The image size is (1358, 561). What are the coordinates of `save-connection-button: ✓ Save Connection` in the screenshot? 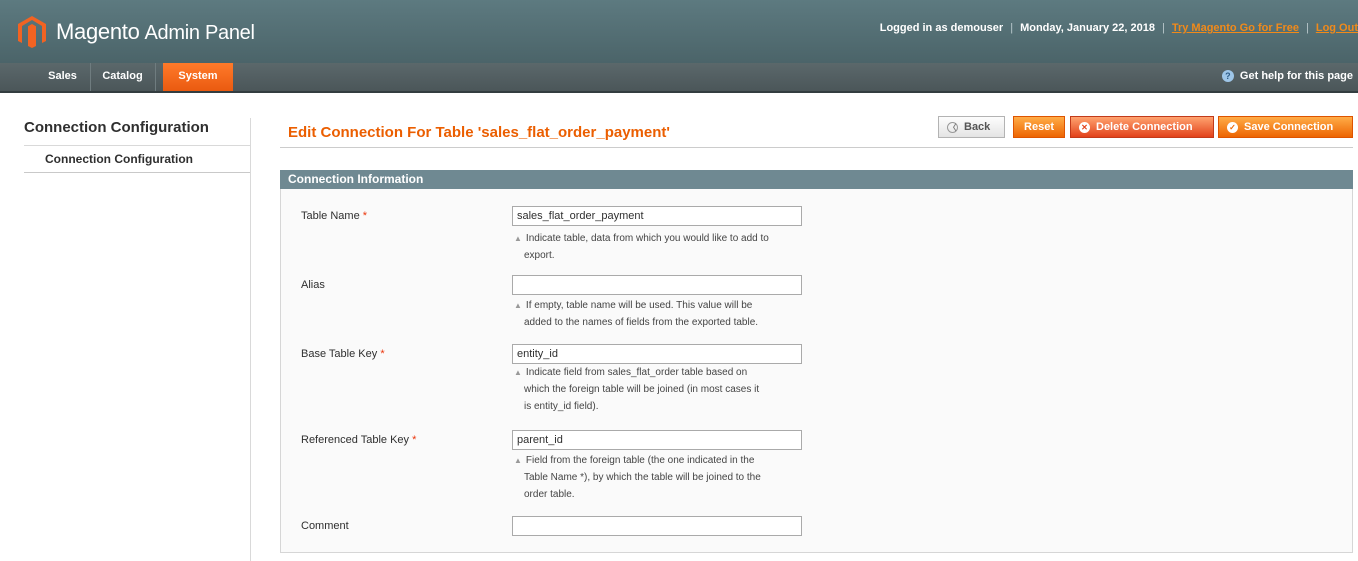 It's located at (1285, 127).